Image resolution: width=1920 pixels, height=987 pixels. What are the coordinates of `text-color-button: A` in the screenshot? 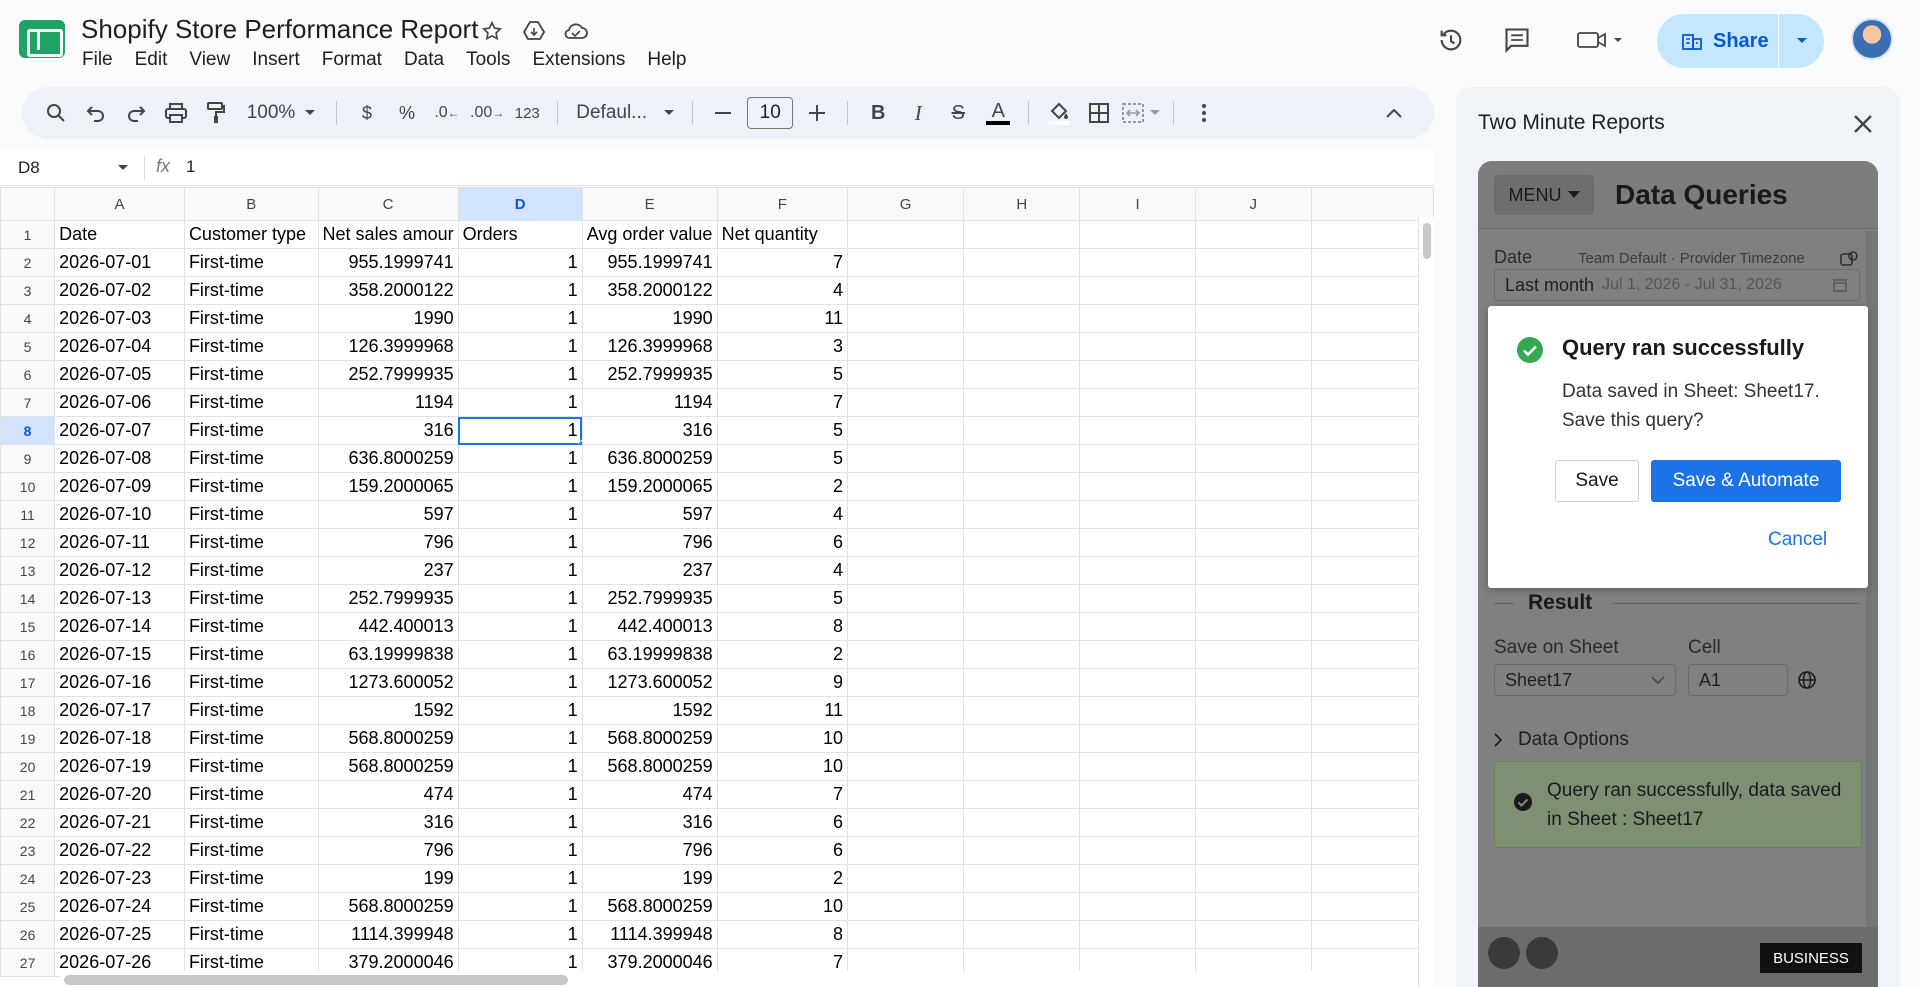 It's located at (998, 113).